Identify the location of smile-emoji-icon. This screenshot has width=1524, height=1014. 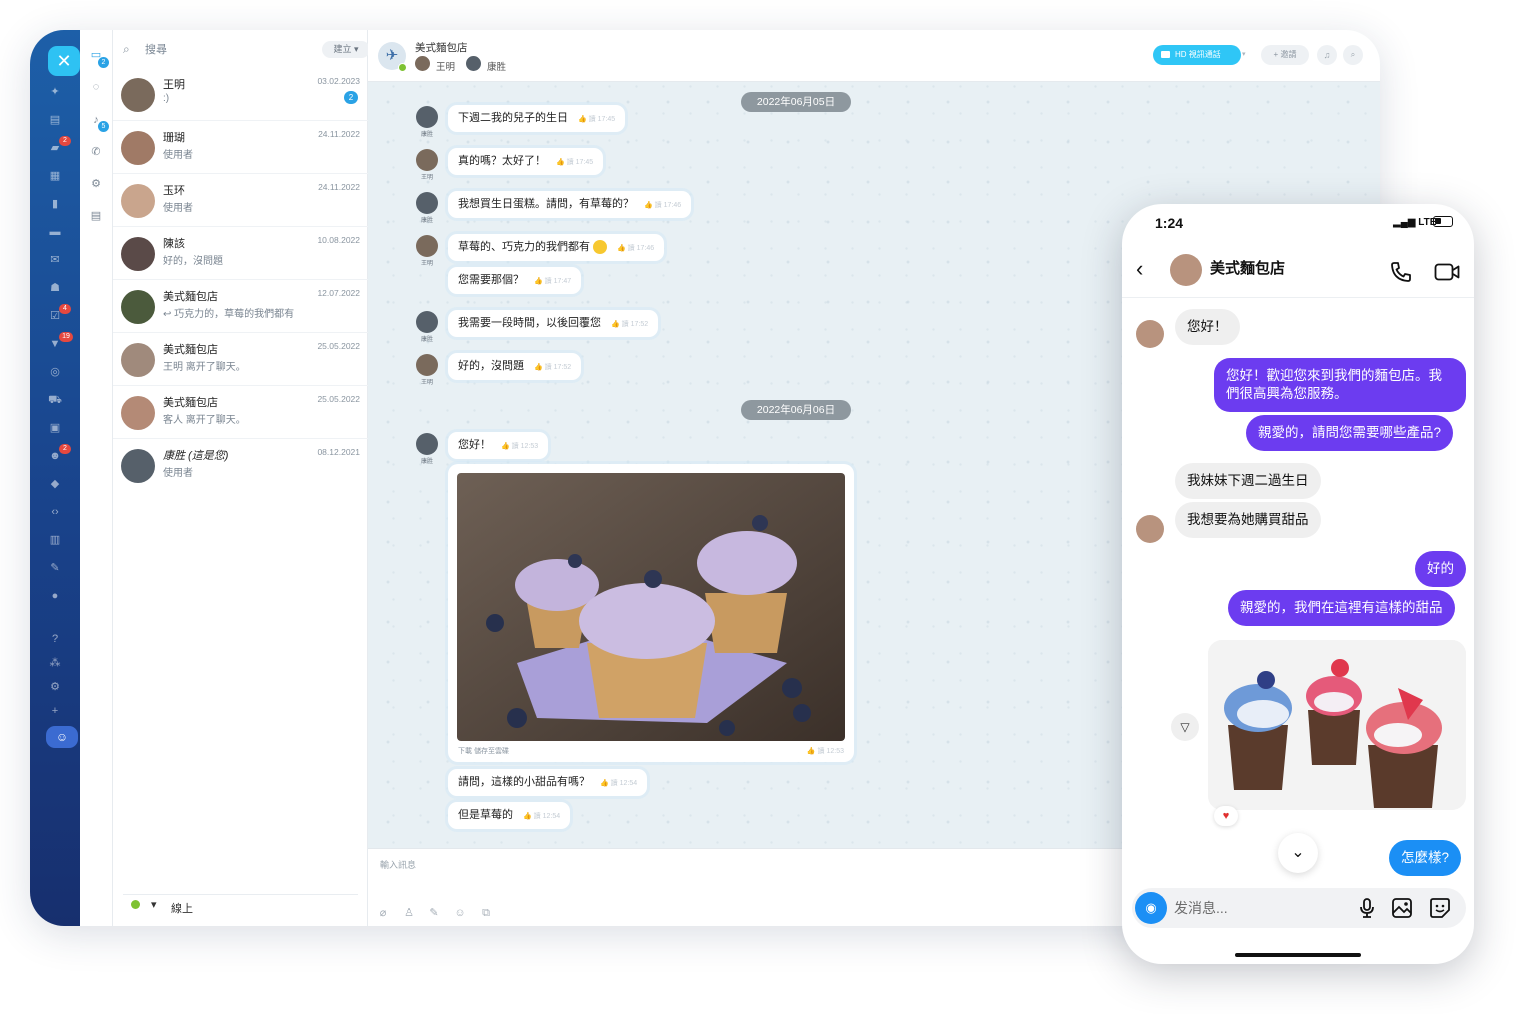
(600, 247).